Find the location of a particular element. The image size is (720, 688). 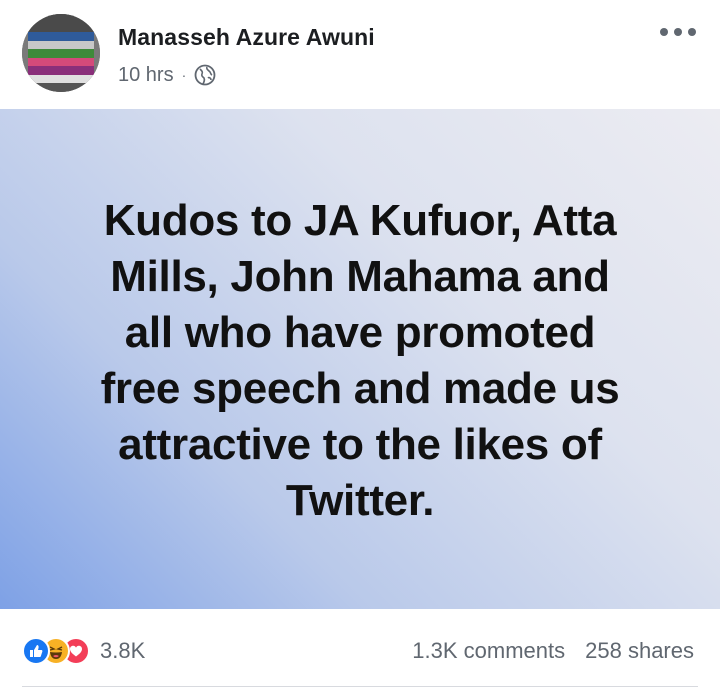

reaction-count: 3.8K is located at coordinates (123, 650).